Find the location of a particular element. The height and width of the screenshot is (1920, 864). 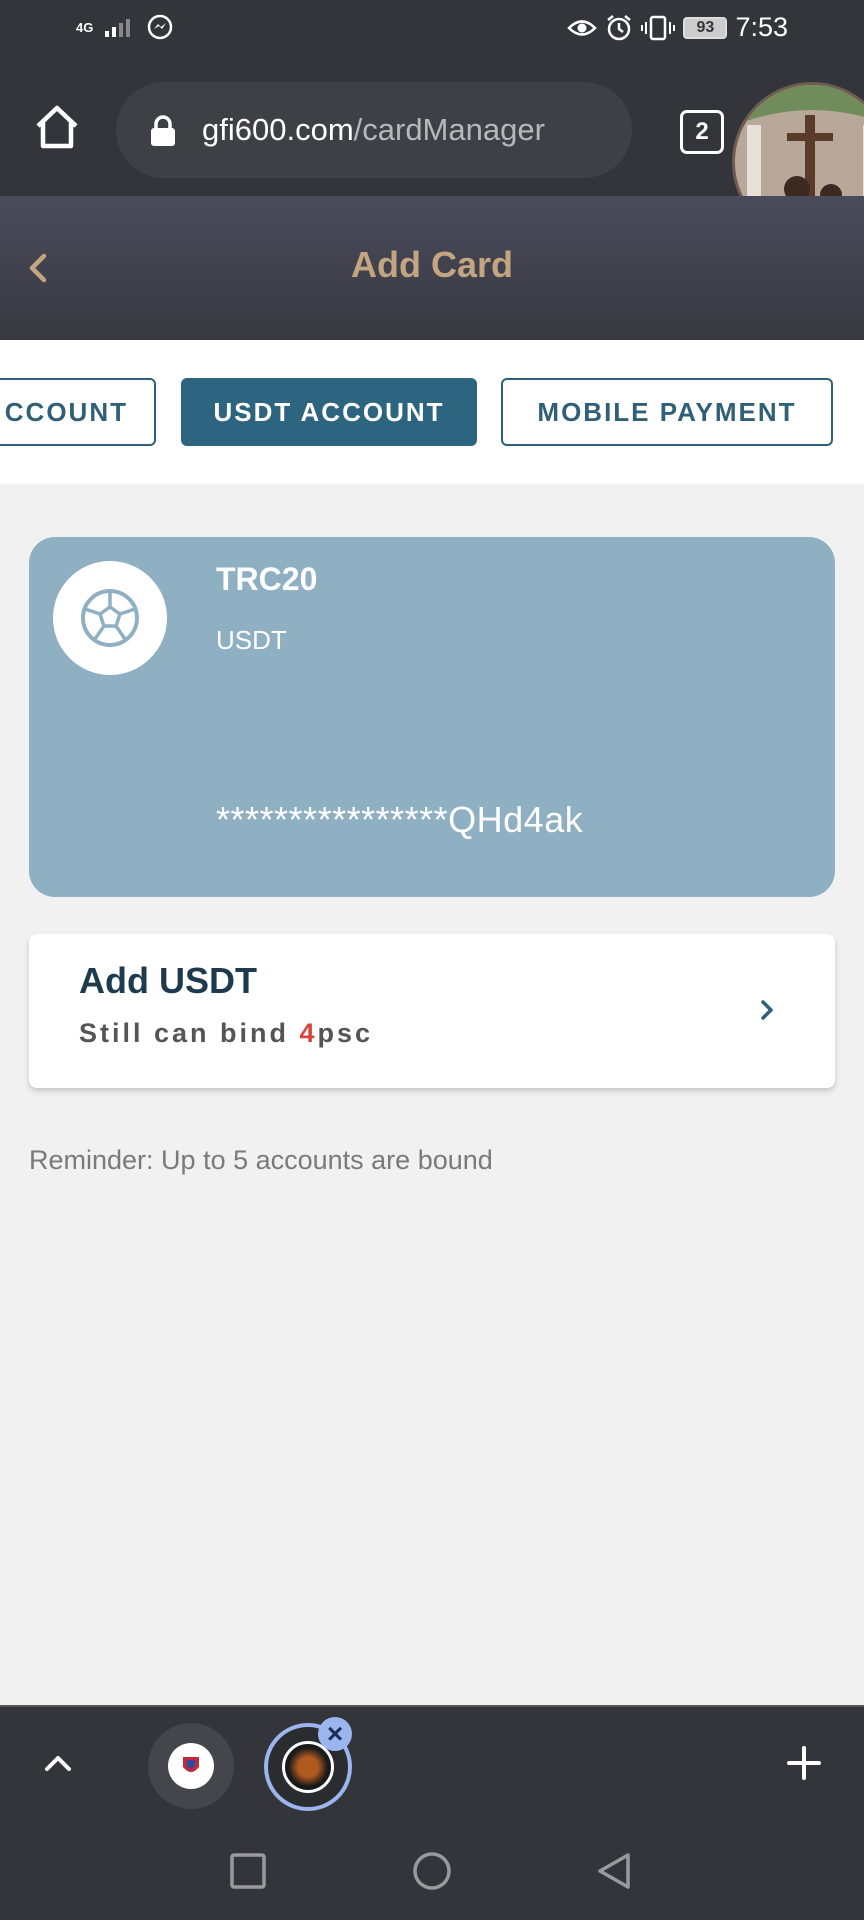

soccer-ball-icon is located at coordinates (110, 618).